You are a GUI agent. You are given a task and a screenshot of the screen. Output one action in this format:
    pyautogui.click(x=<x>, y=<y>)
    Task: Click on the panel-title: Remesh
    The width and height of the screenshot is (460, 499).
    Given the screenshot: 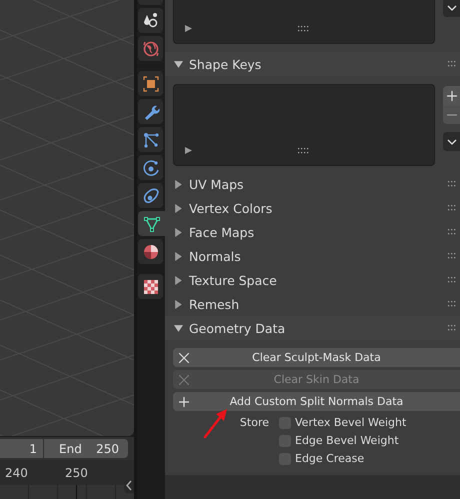 What is the action you would take?
    pyautogui.click(x=214, y=304)
    